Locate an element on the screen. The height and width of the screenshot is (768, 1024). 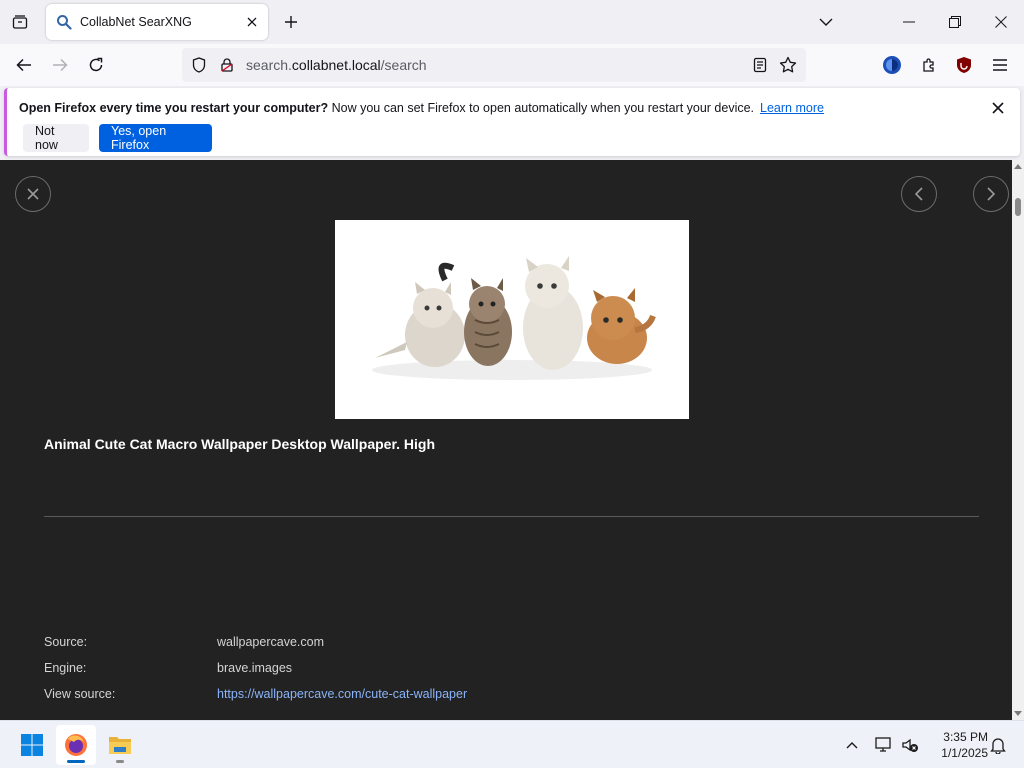
system-clock: 3:35 PM 1/1/2025 is located at coordinates (956, 745).